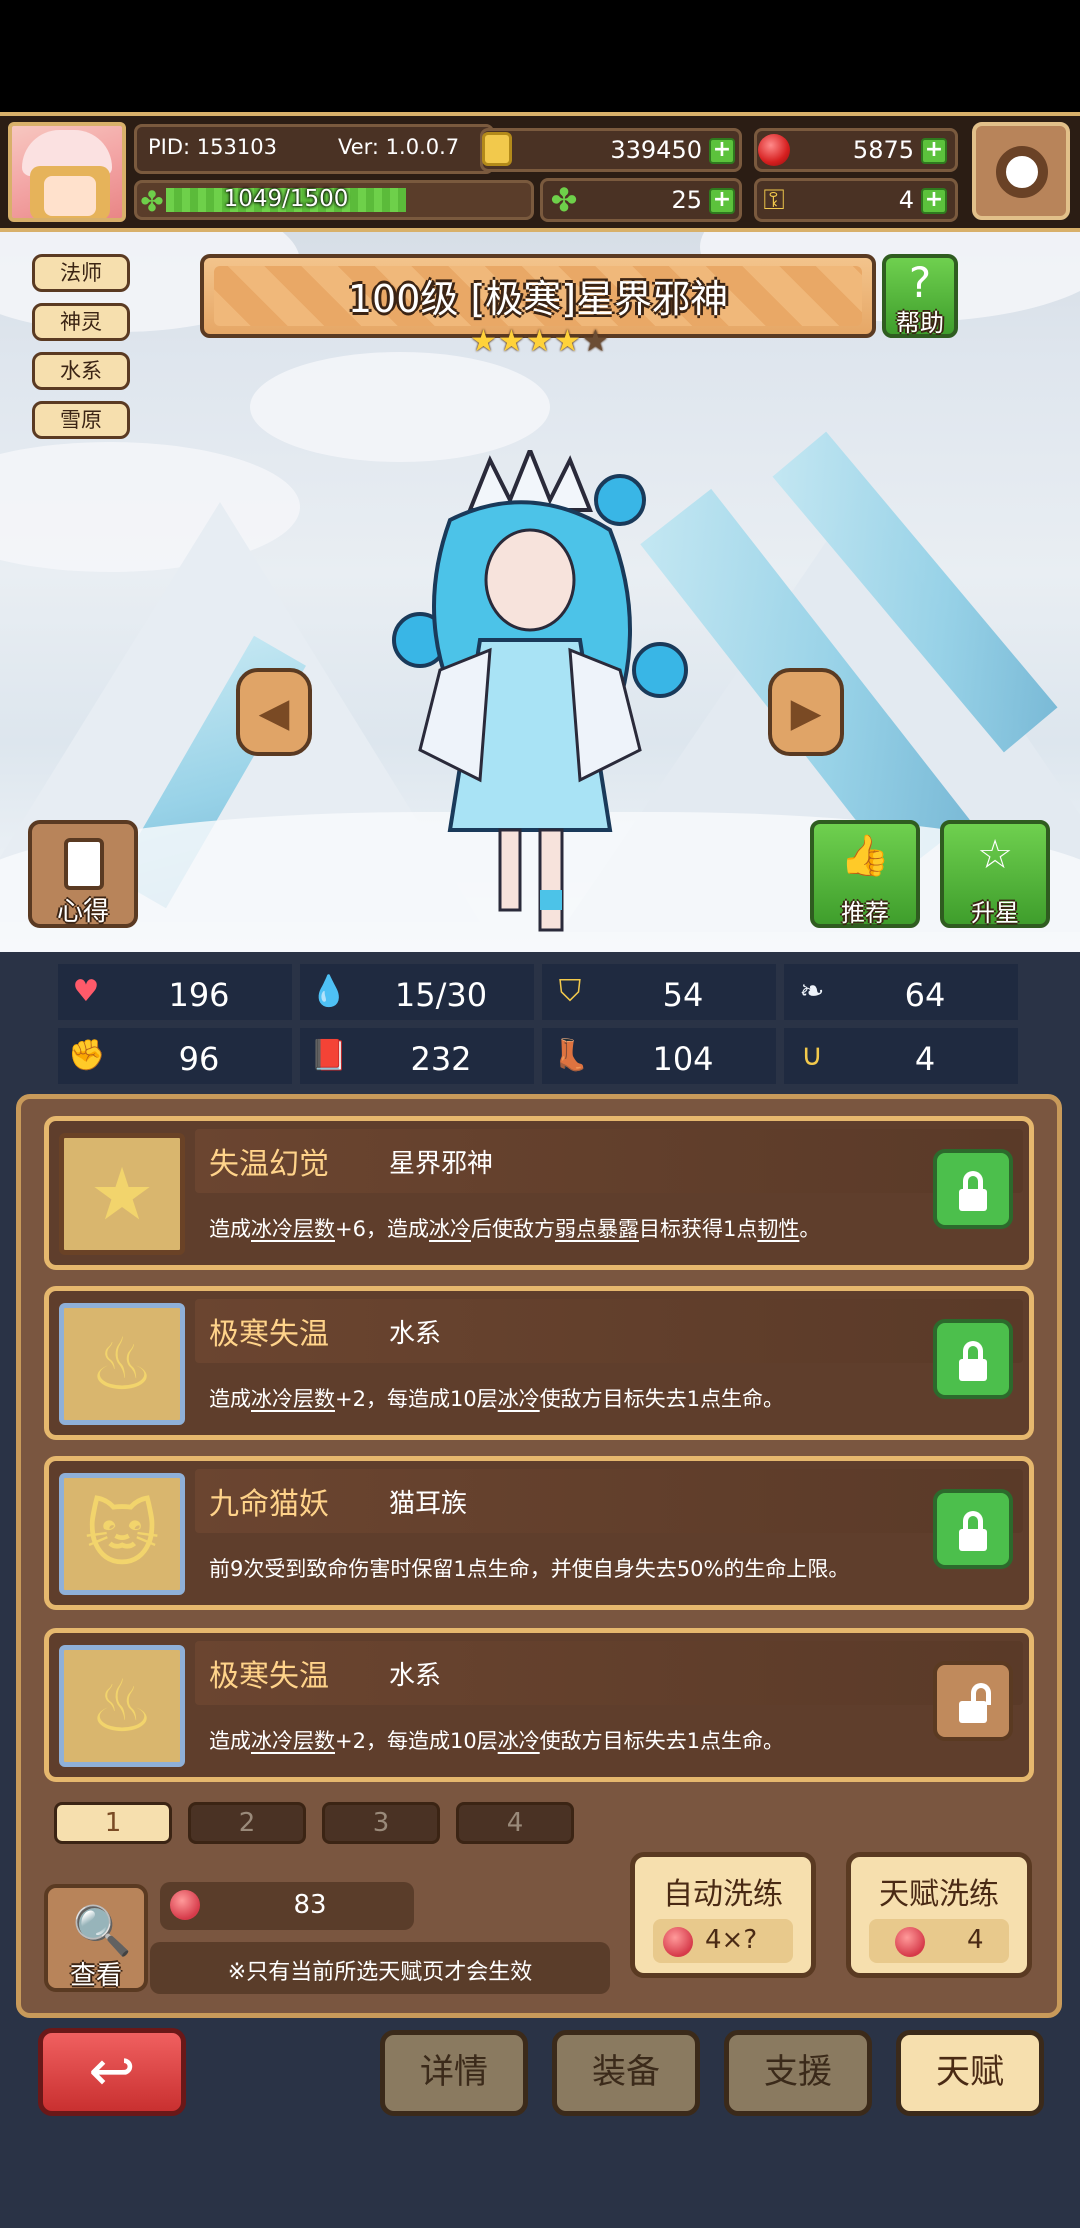 The width and height of the screenshot is (1080, 2228). What do you see at coordinates (934, 151) in the screenshot?
I see `add-ruby-button: +` at bounding box center [934, 151].